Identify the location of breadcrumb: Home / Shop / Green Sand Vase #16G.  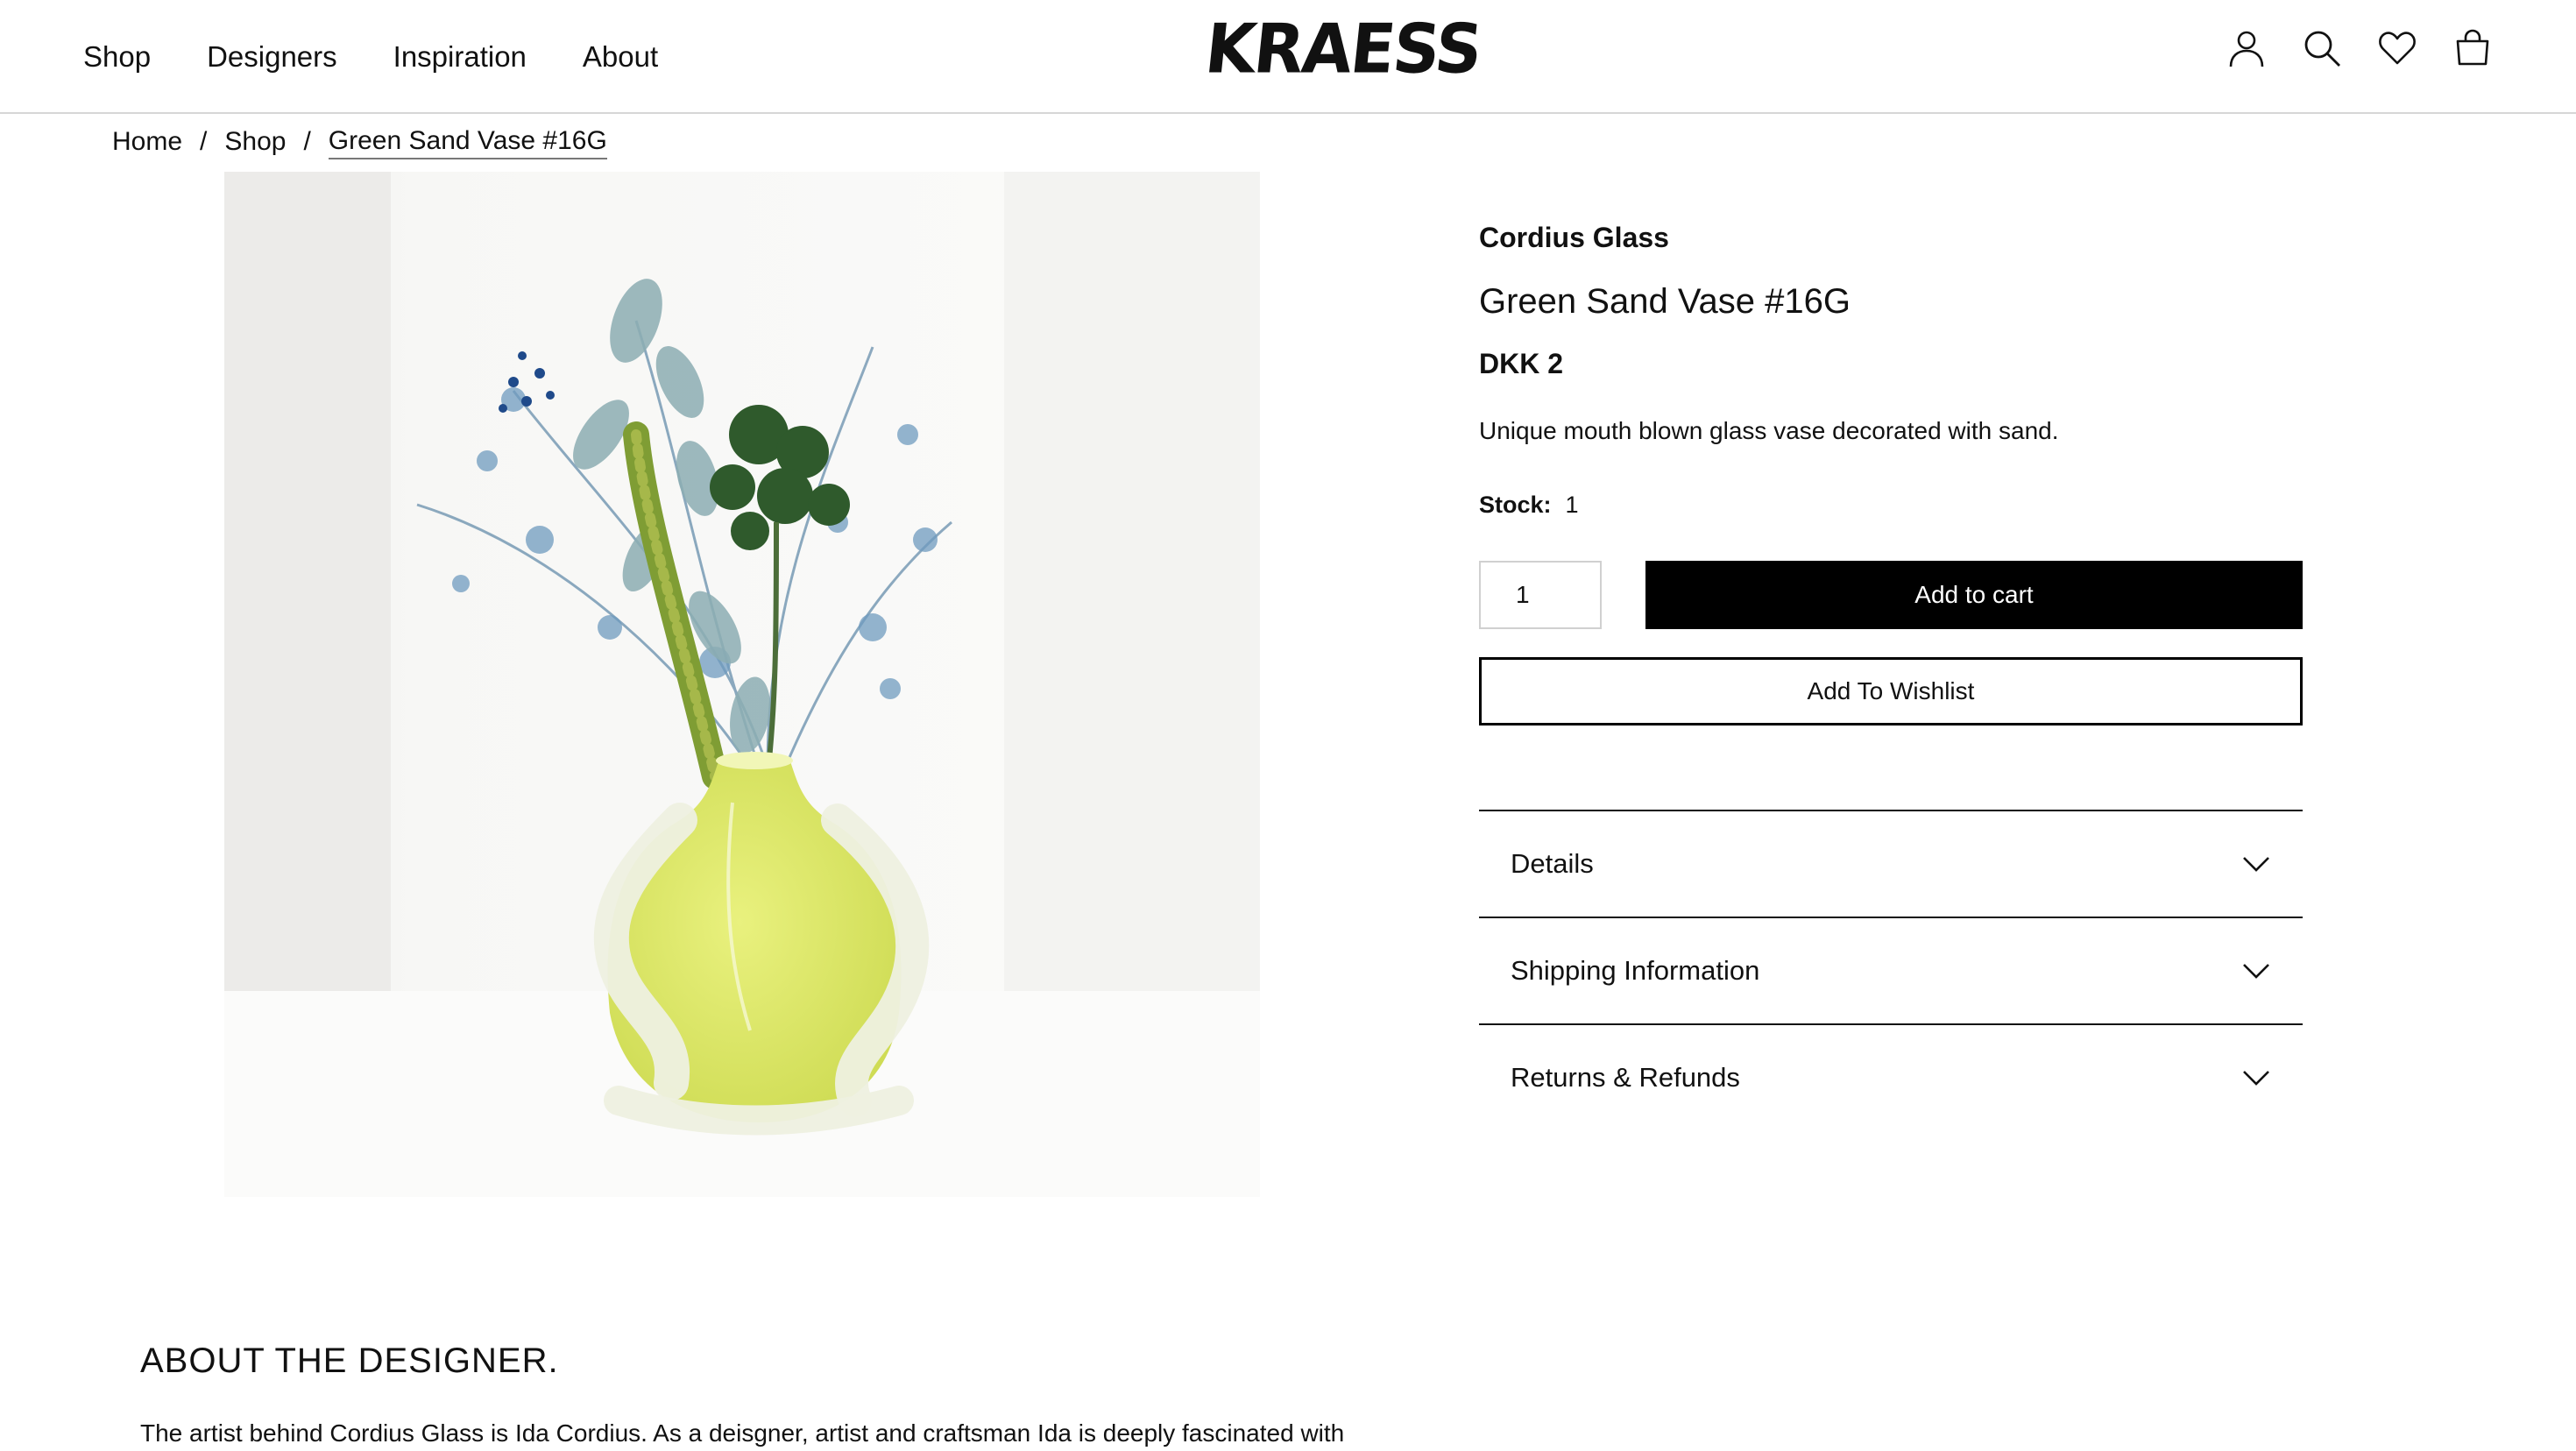
(359, 142).